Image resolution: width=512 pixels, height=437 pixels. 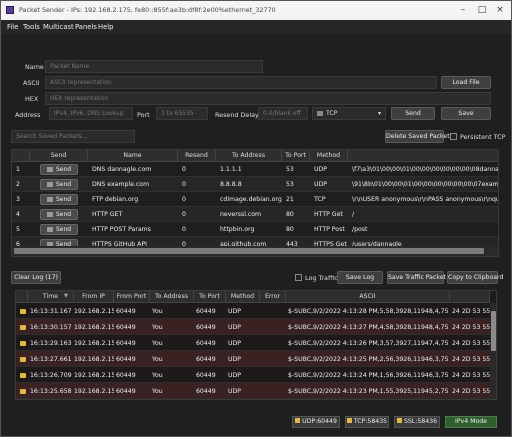 I want to click on persistent-tcp-checkbox, so click(x=453, y=136).